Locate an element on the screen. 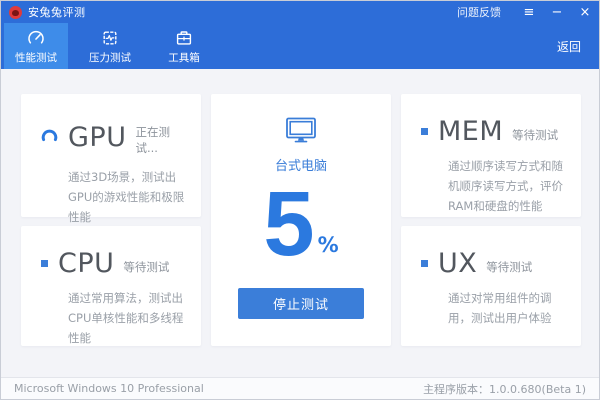 The image size is (600, 400). minimize-icon: − is located at coordinates (557, 12).